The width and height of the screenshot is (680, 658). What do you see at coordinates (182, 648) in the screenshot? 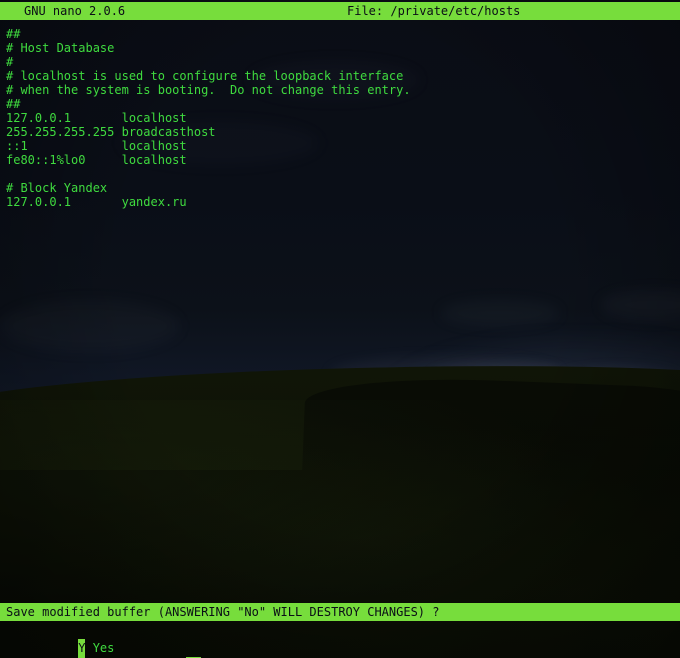
I see `cancel-button: ^C Cancel` at bounding box center [182, 648].